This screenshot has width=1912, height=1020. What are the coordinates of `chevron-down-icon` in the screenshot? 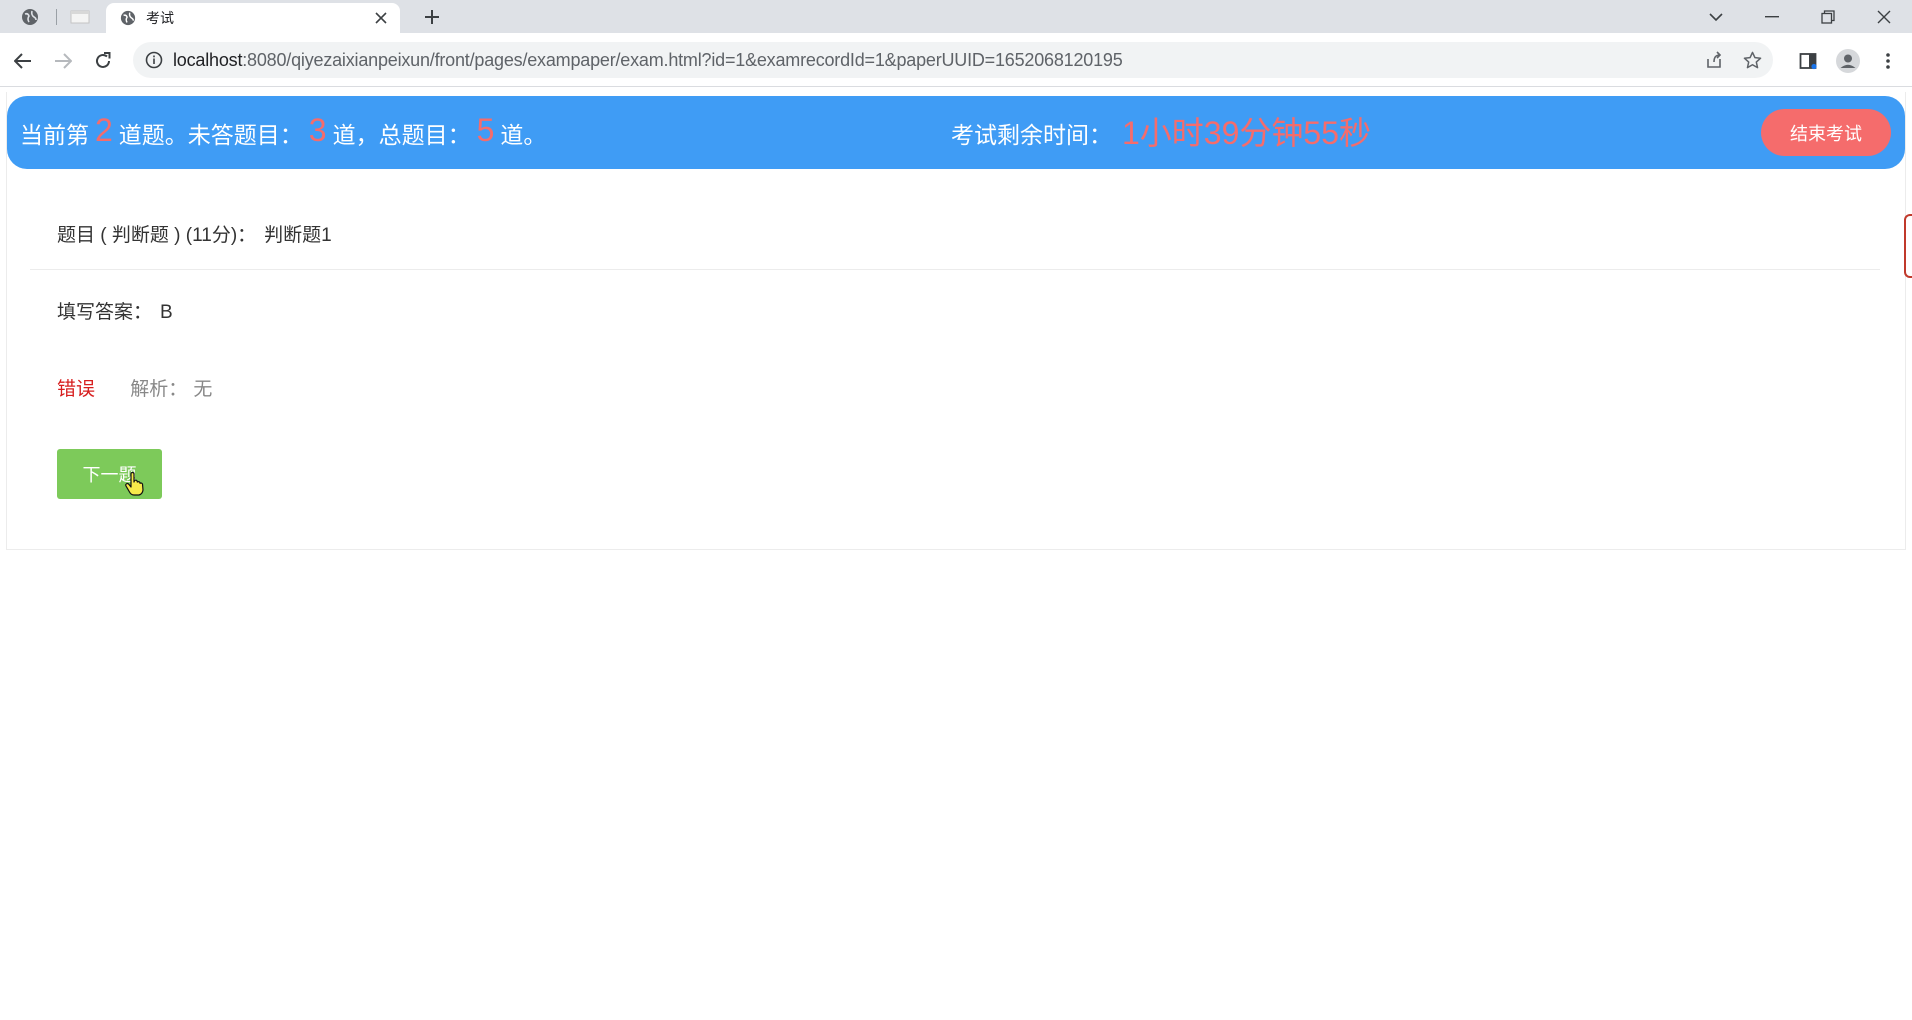 It's located at (1716, 16).